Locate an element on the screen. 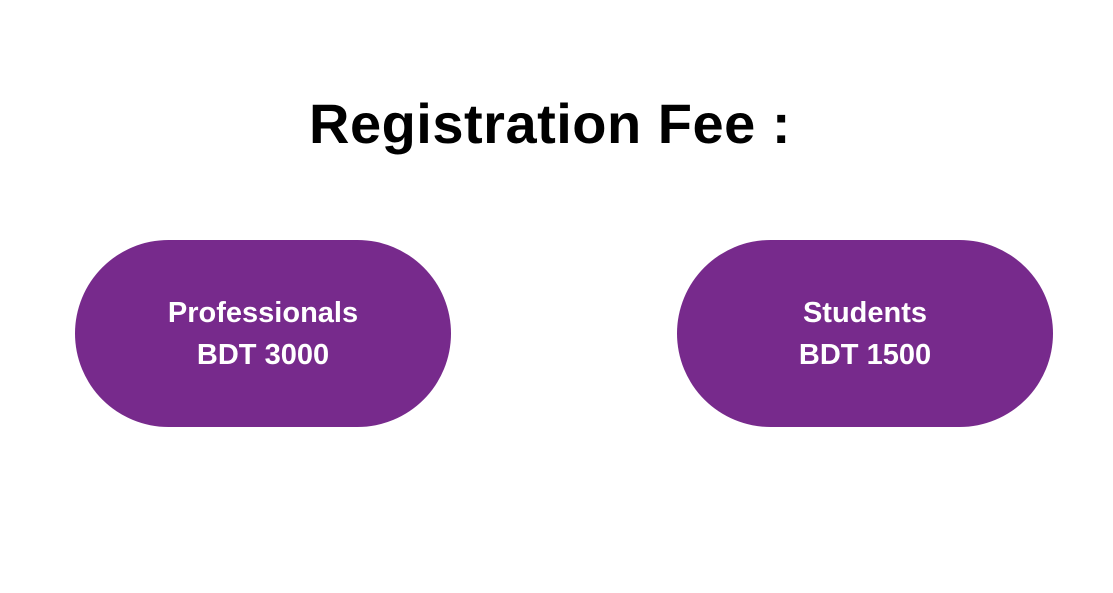 The width and height of the screenshot is (1113, 593). fee-card-students: Students BDT 1500 is located at coordinates (865, 333).